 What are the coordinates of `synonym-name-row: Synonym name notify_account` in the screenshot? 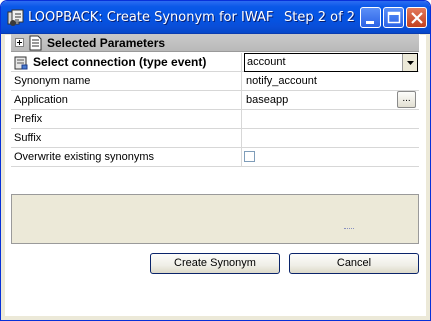 It's located at (215, 81).